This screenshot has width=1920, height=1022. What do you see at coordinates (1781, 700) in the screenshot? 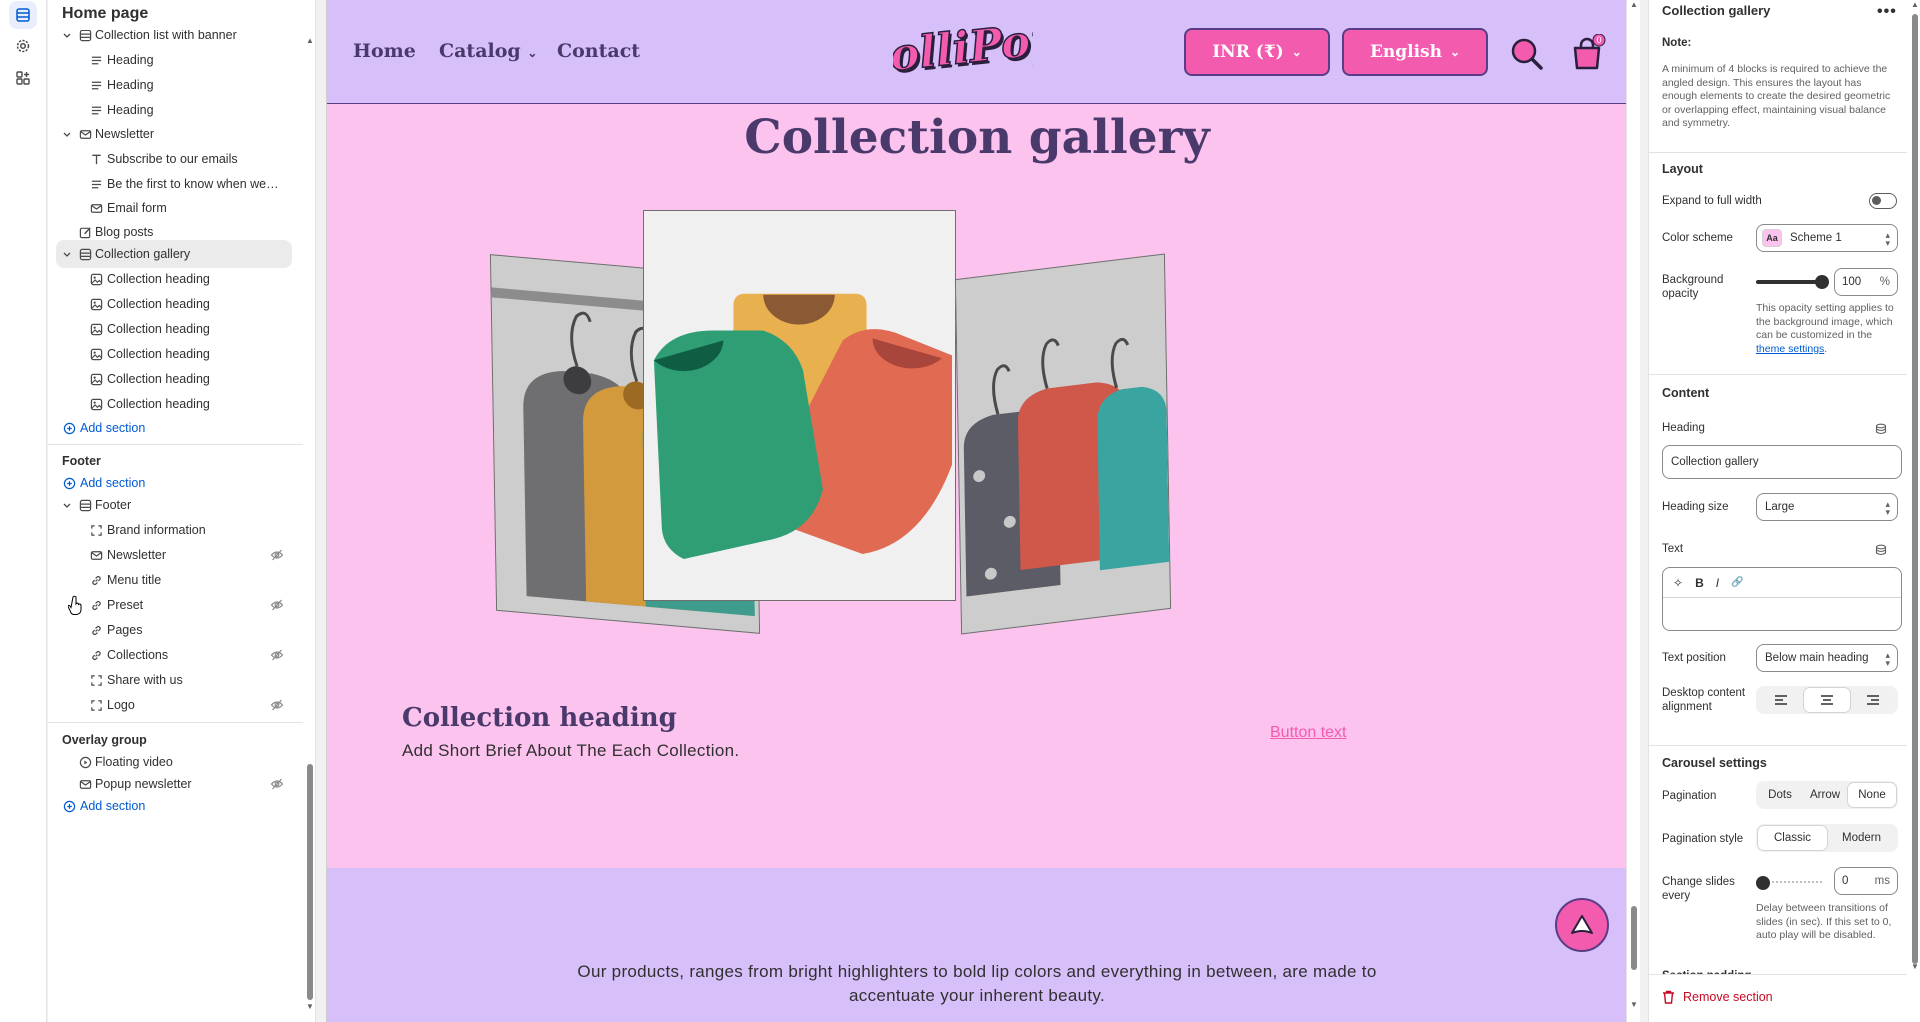
I see `align-left-button` at bounding box center [1781, 700].